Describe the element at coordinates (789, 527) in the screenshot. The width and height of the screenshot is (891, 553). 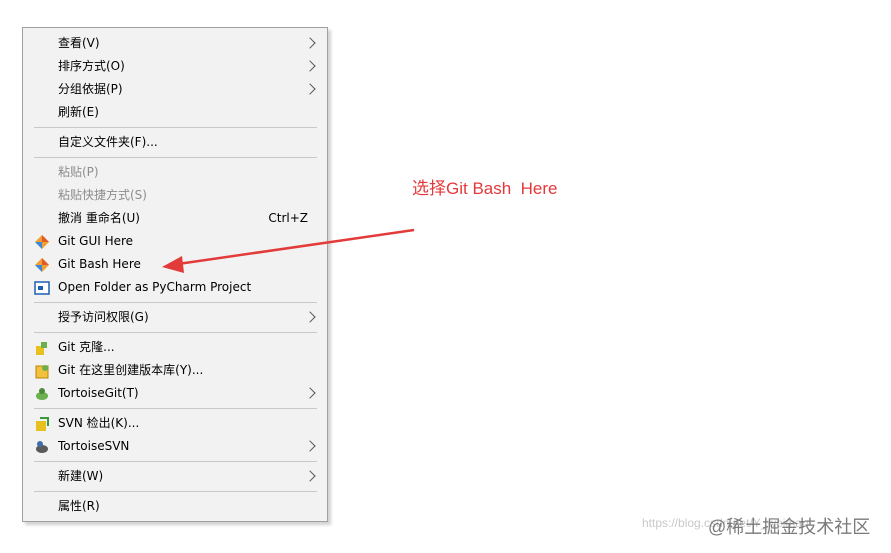
I see `watermark-site: @稀土掘金技术社区` at that location.